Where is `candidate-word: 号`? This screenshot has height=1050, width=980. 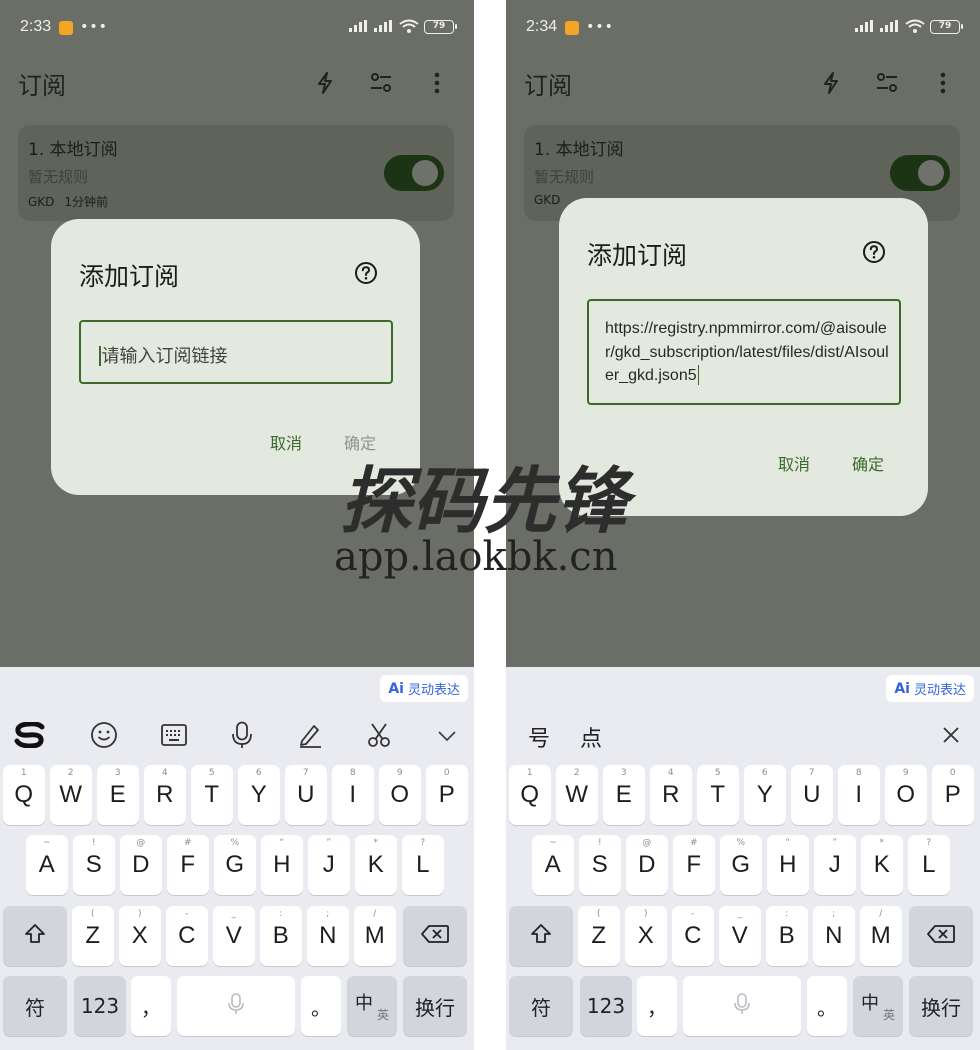
candidate-word: 号 is located at coordinates (539, 737).